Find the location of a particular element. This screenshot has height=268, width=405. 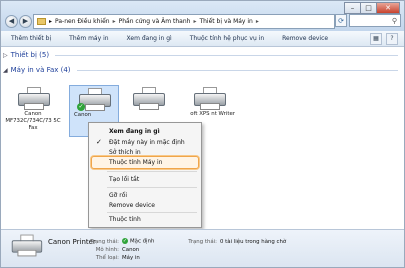

menu-item-see-whats-printing: Xem đang in gì is located at coordinates (134, 131).